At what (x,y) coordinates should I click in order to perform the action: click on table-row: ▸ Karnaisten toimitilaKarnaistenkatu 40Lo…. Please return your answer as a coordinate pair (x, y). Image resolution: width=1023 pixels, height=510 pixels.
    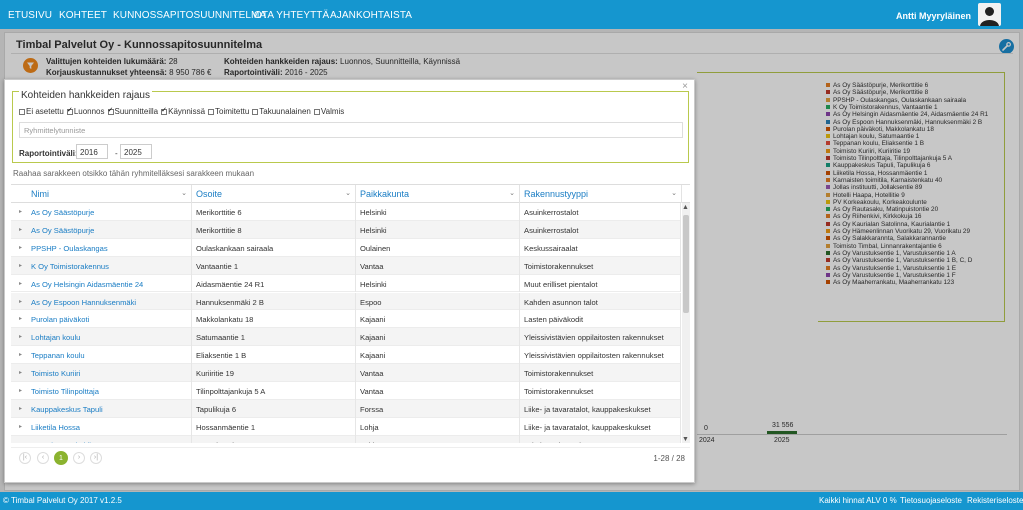
    Looking at the image, I should click on (346, 439).